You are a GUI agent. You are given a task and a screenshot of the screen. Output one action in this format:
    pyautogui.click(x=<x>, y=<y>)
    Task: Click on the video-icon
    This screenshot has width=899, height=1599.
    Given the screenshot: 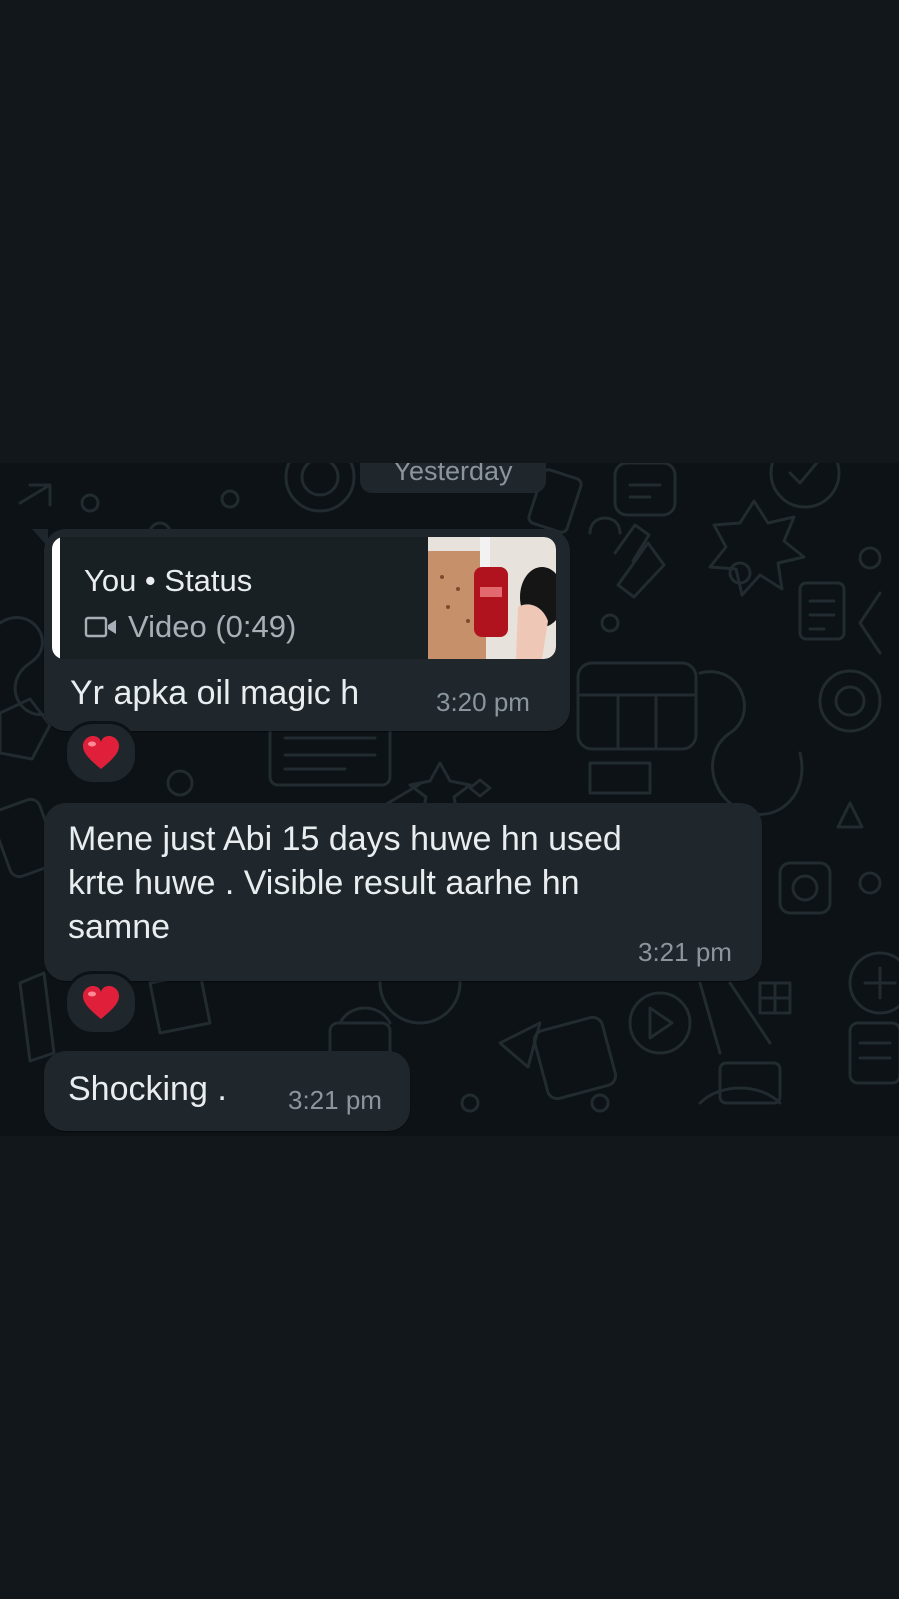 What is the action you would take?
    pyautogui.click(x=100, y=627)
    